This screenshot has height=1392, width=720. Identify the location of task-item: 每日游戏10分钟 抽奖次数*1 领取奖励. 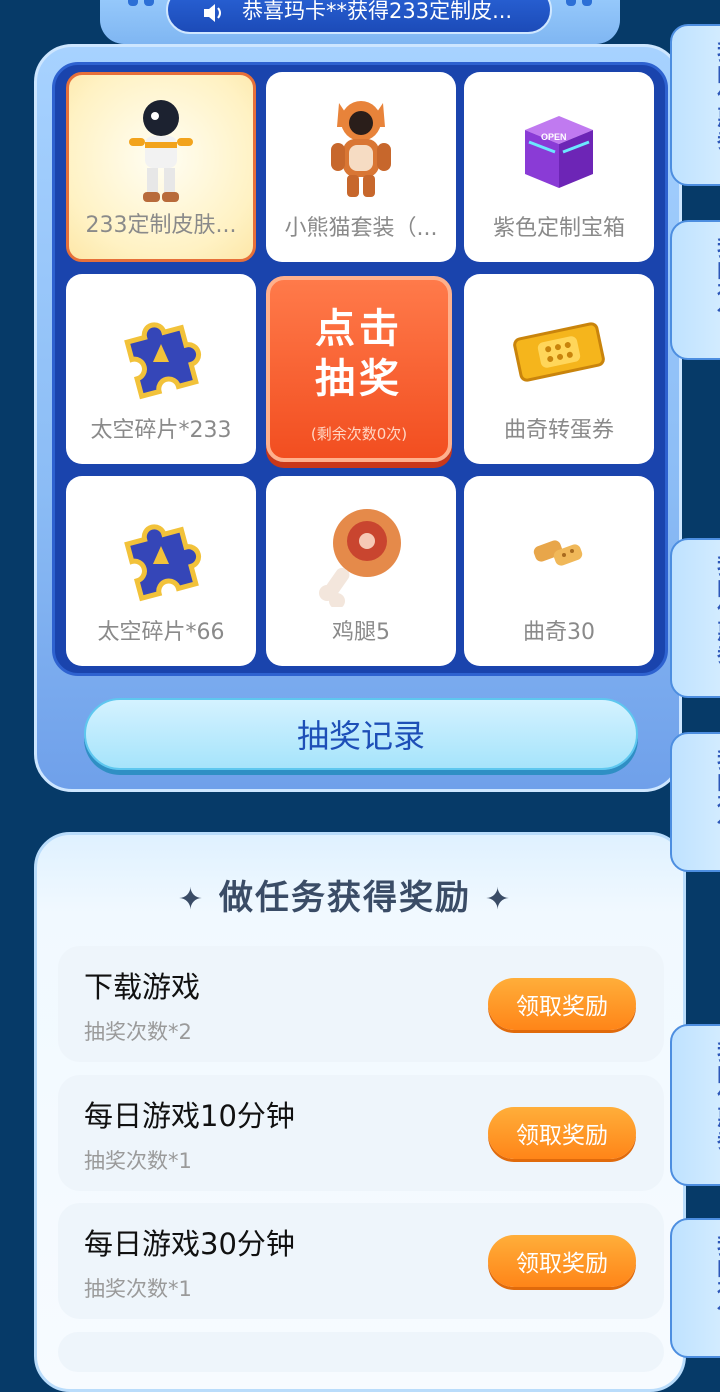
(361, 1133).